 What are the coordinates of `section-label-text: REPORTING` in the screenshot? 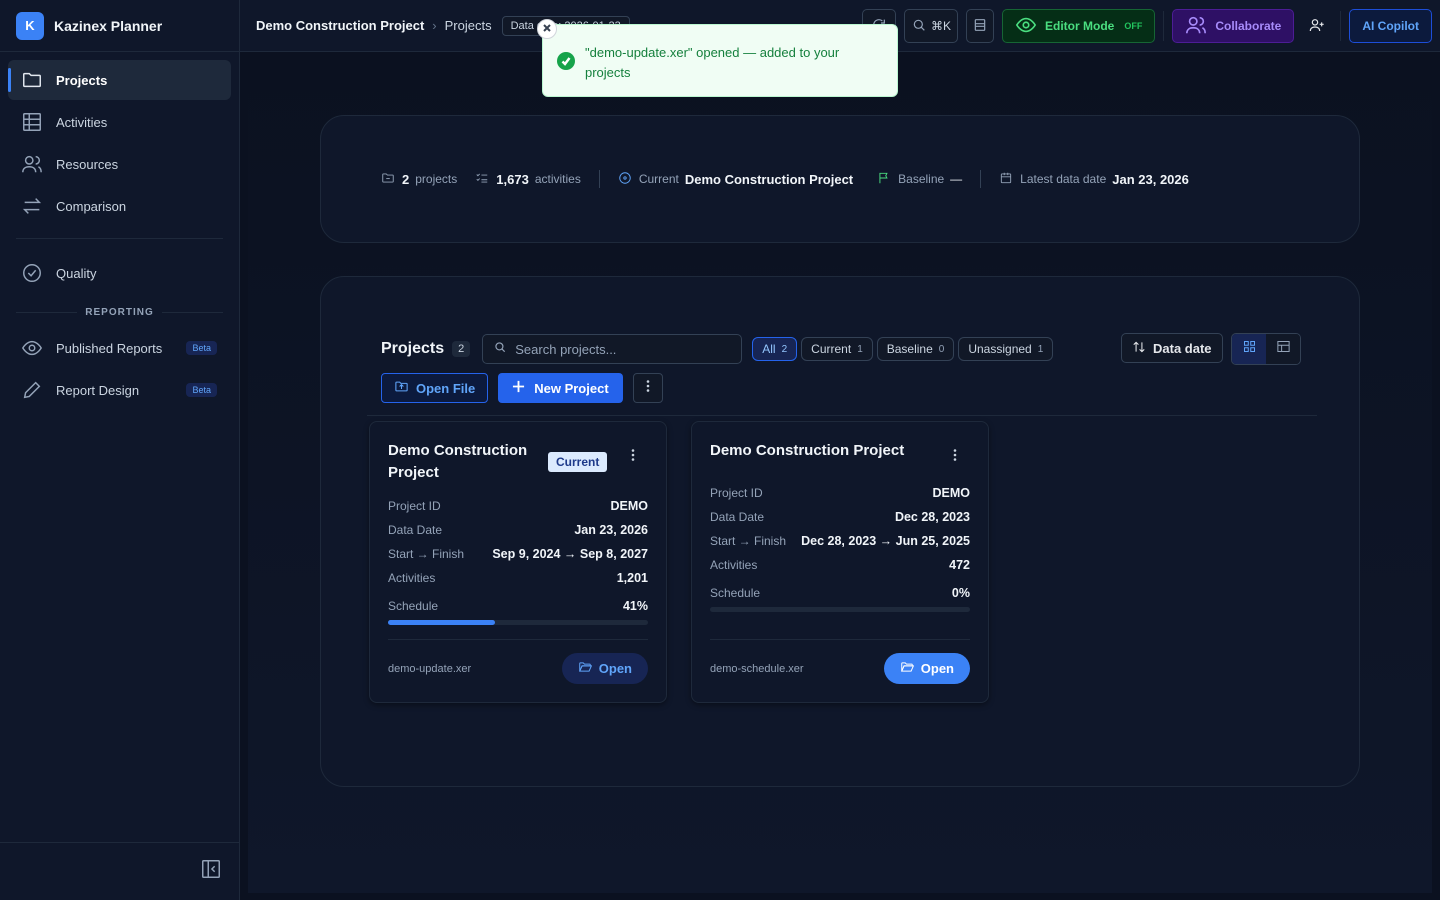 It's located at (119, 312).